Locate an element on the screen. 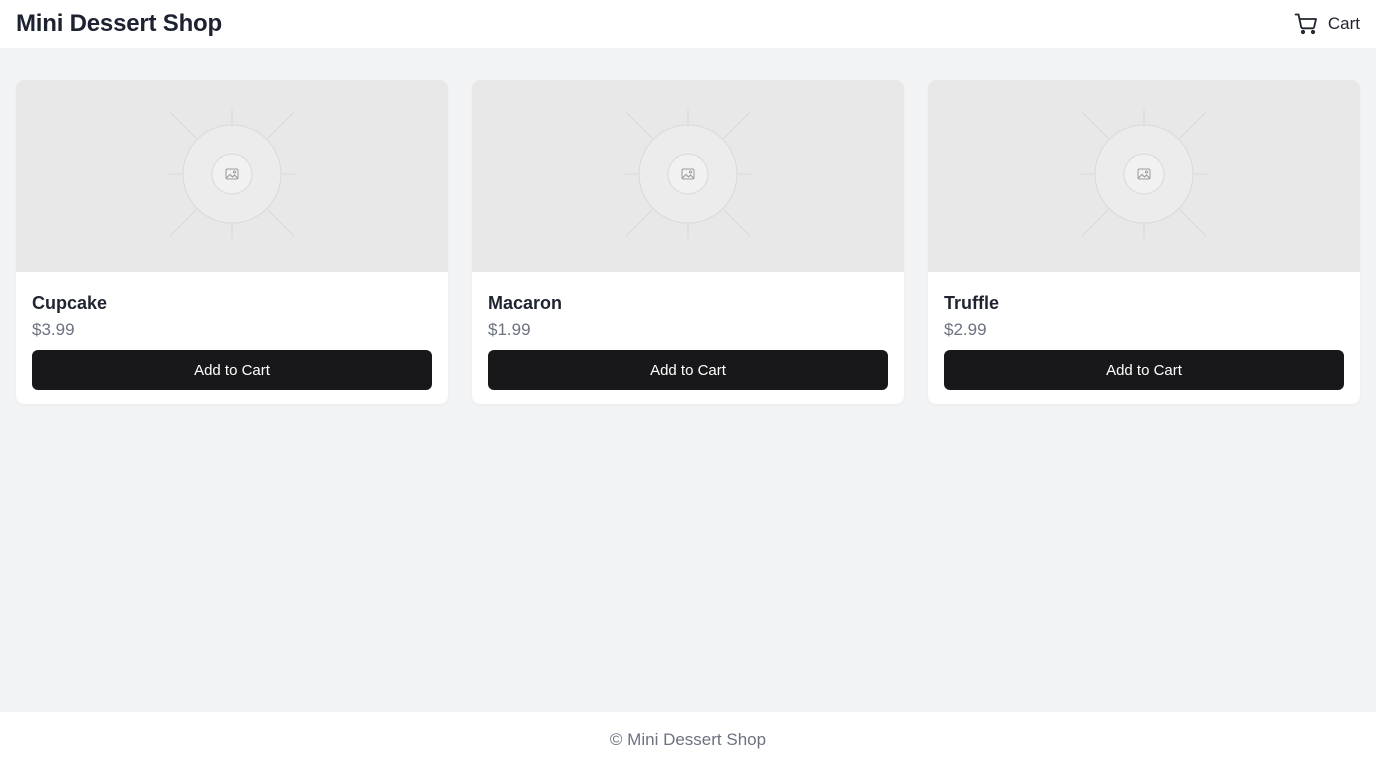 The width and height of the screenshot is (1376, 768). cart-label: Cart is located at coordinates (1343, 23).